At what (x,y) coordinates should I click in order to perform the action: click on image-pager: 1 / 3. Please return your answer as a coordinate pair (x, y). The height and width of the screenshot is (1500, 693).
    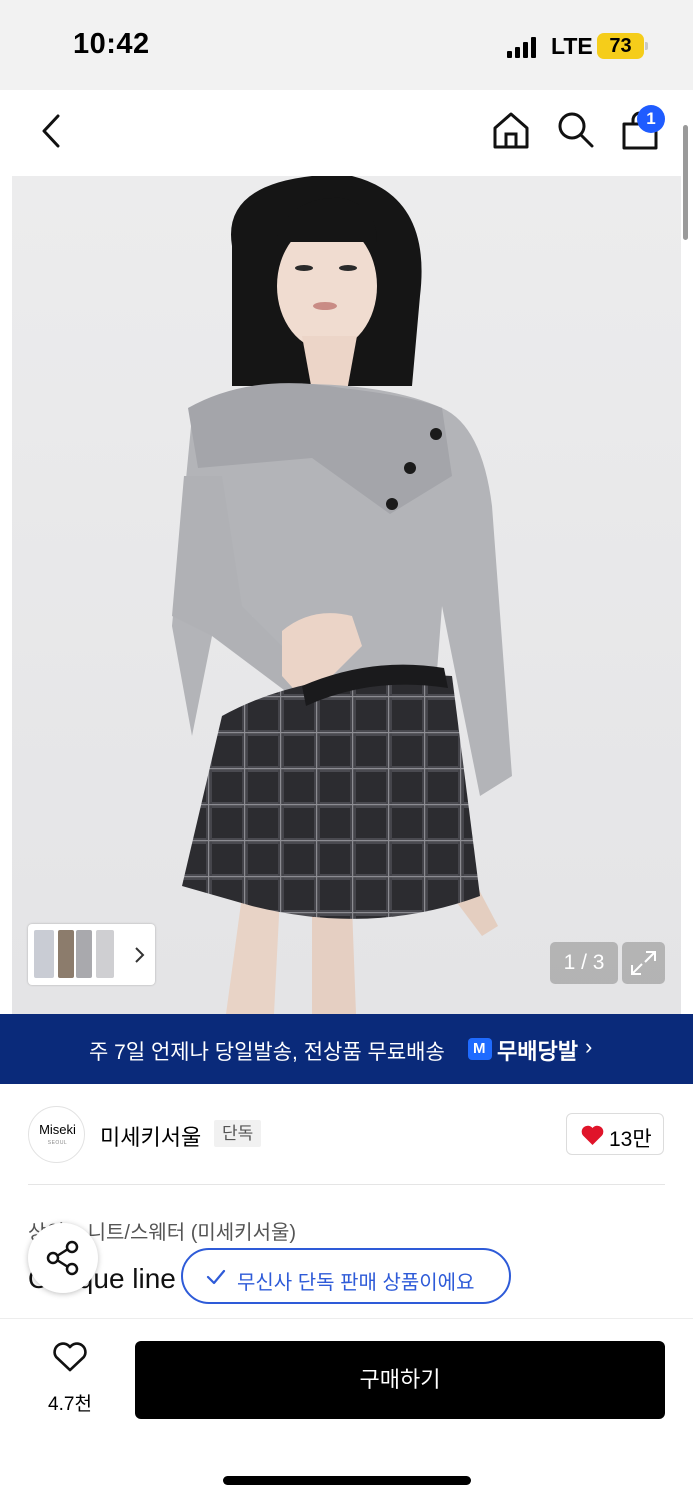
    Looking at the image, I should click on (584, 963).